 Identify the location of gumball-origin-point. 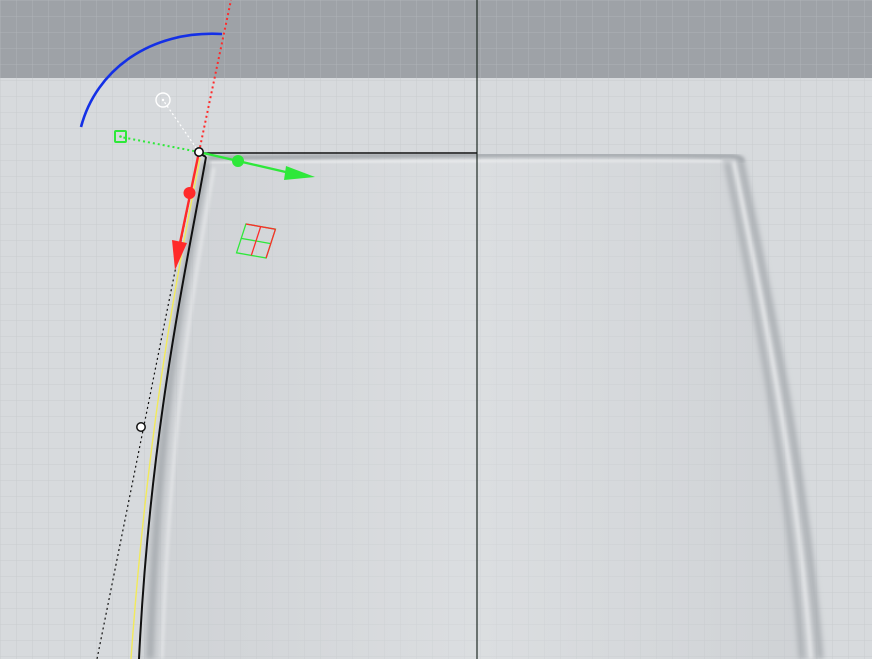
(199, 152).